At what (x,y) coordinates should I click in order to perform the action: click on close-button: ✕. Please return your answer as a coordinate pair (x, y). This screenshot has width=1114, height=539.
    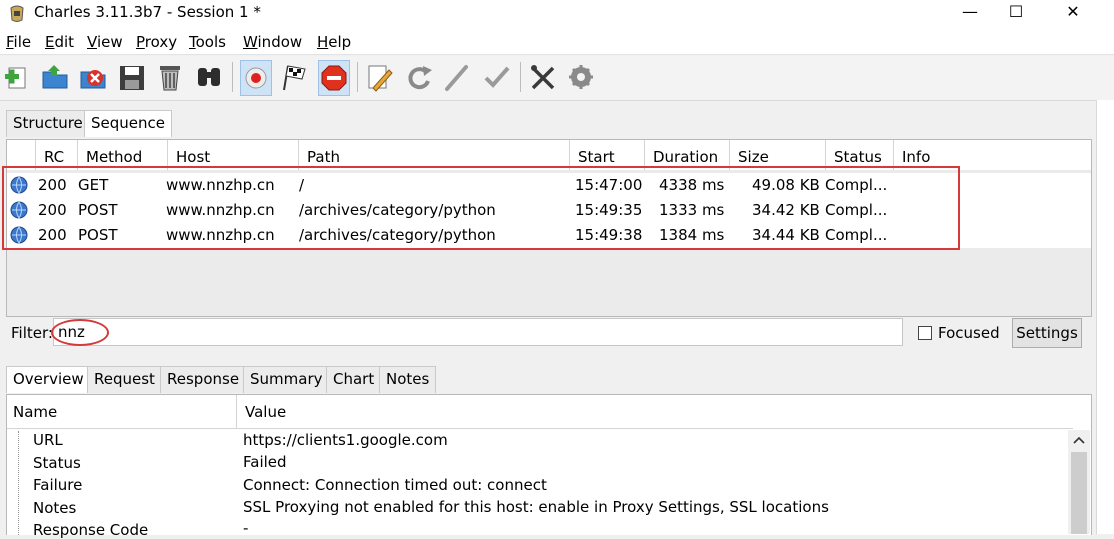
    Looking at the image, I should click on (1073, 13).